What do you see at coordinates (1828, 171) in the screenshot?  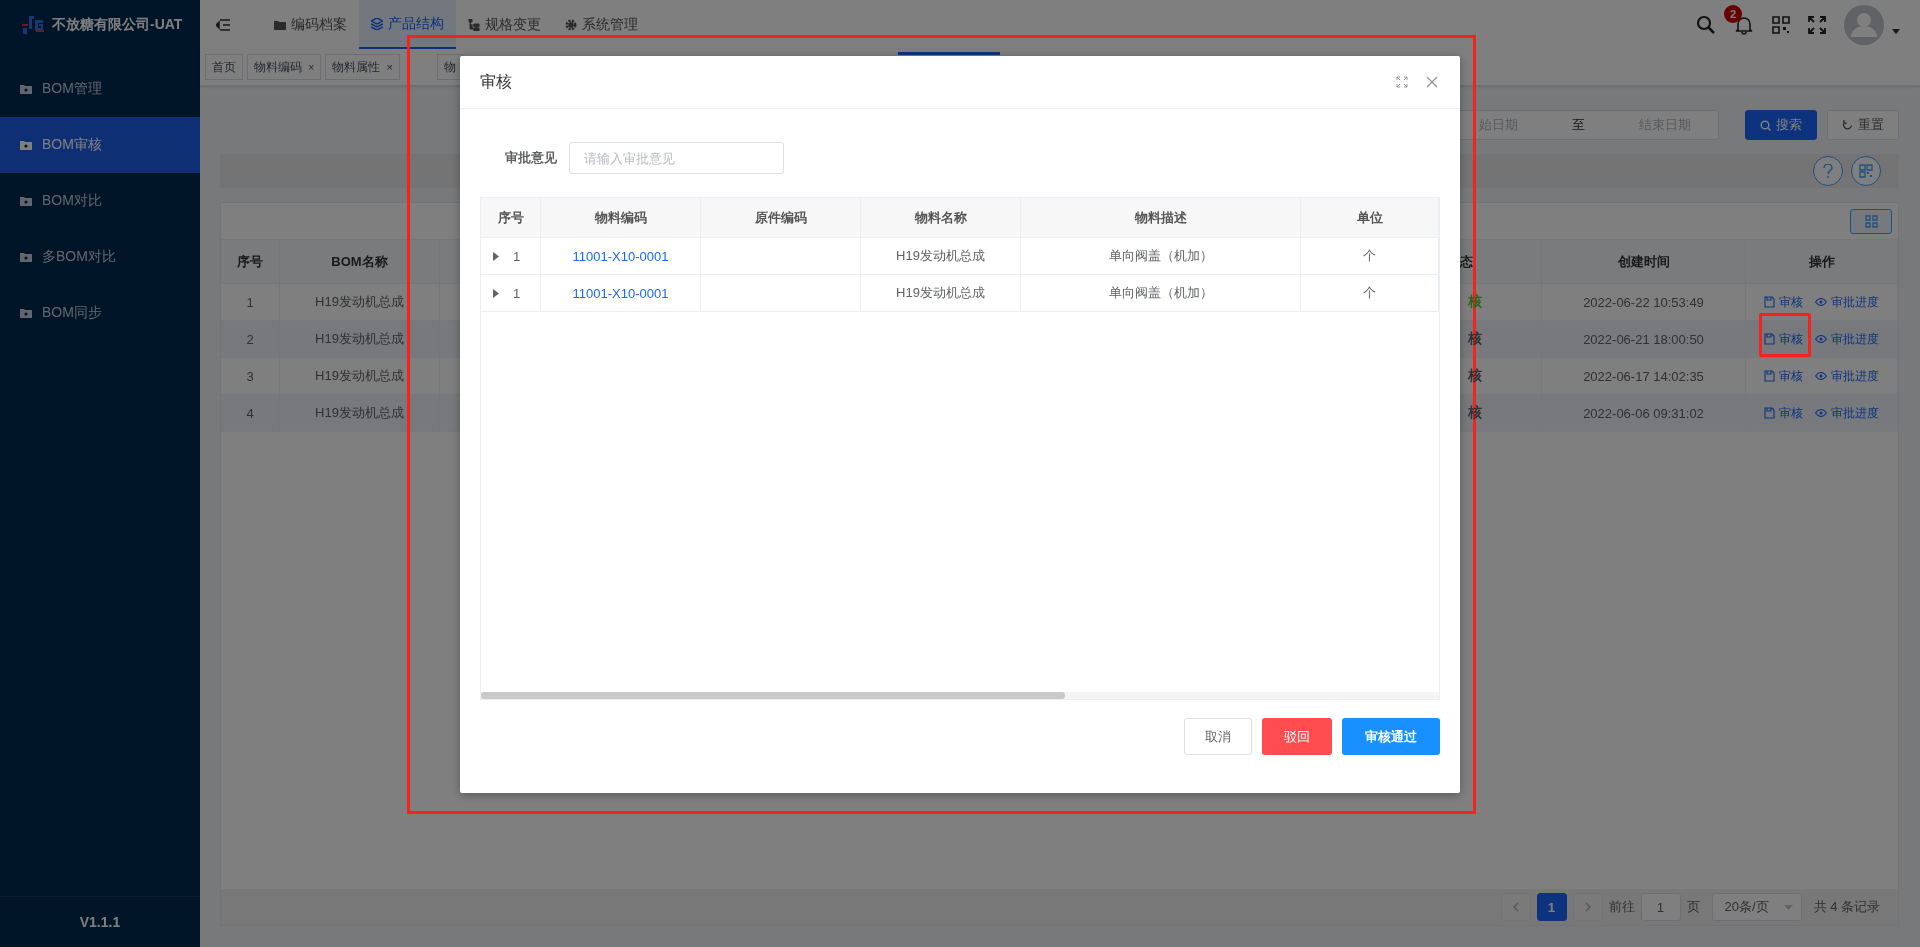 I see `help-button` at bounding box center [1828, 171].